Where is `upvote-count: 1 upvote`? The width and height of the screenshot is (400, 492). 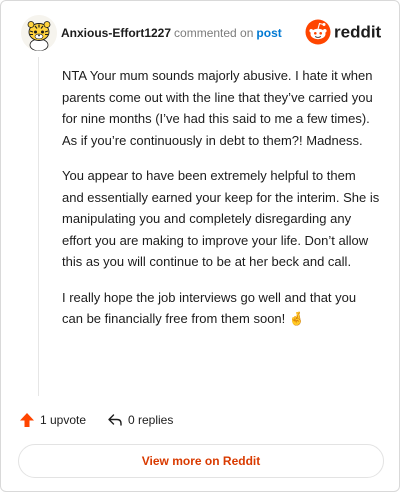 upvote-count: 1 upvote is located at coordinates (63, 420).